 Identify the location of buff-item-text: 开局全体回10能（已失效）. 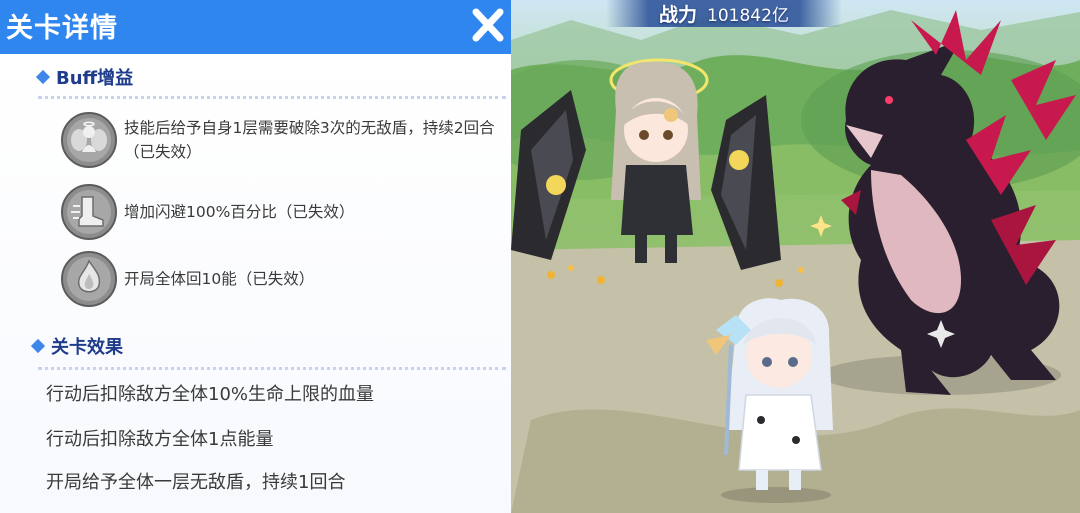
(219, 279).